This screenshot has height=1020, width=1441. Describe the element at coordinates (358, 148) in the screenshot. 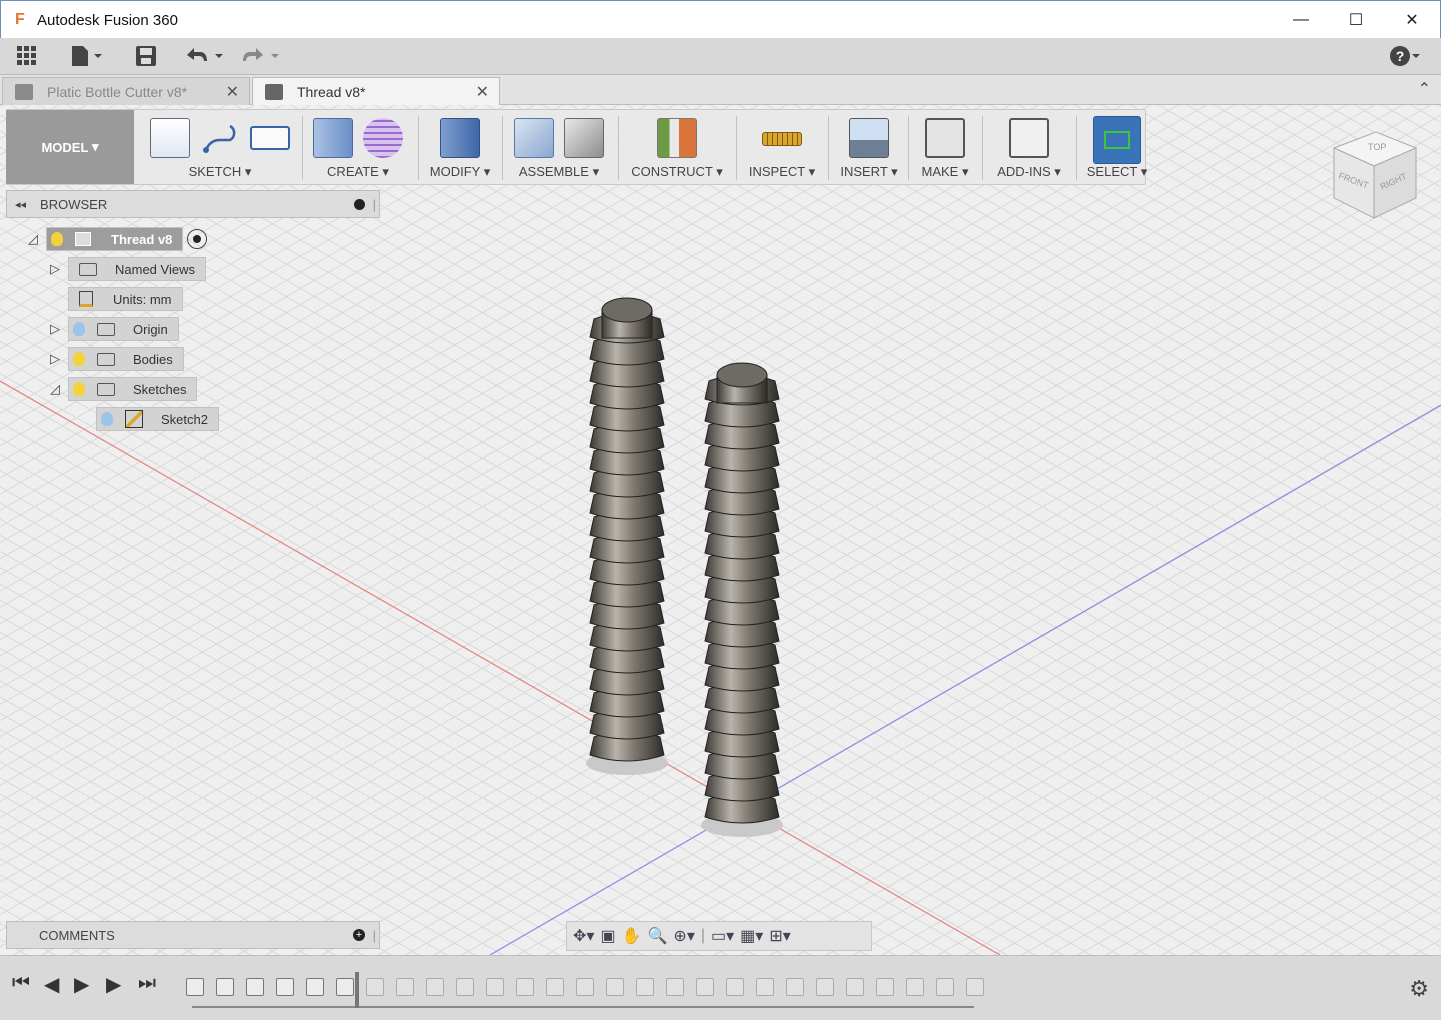

I see `group-create: CREATE ▾` at that location.